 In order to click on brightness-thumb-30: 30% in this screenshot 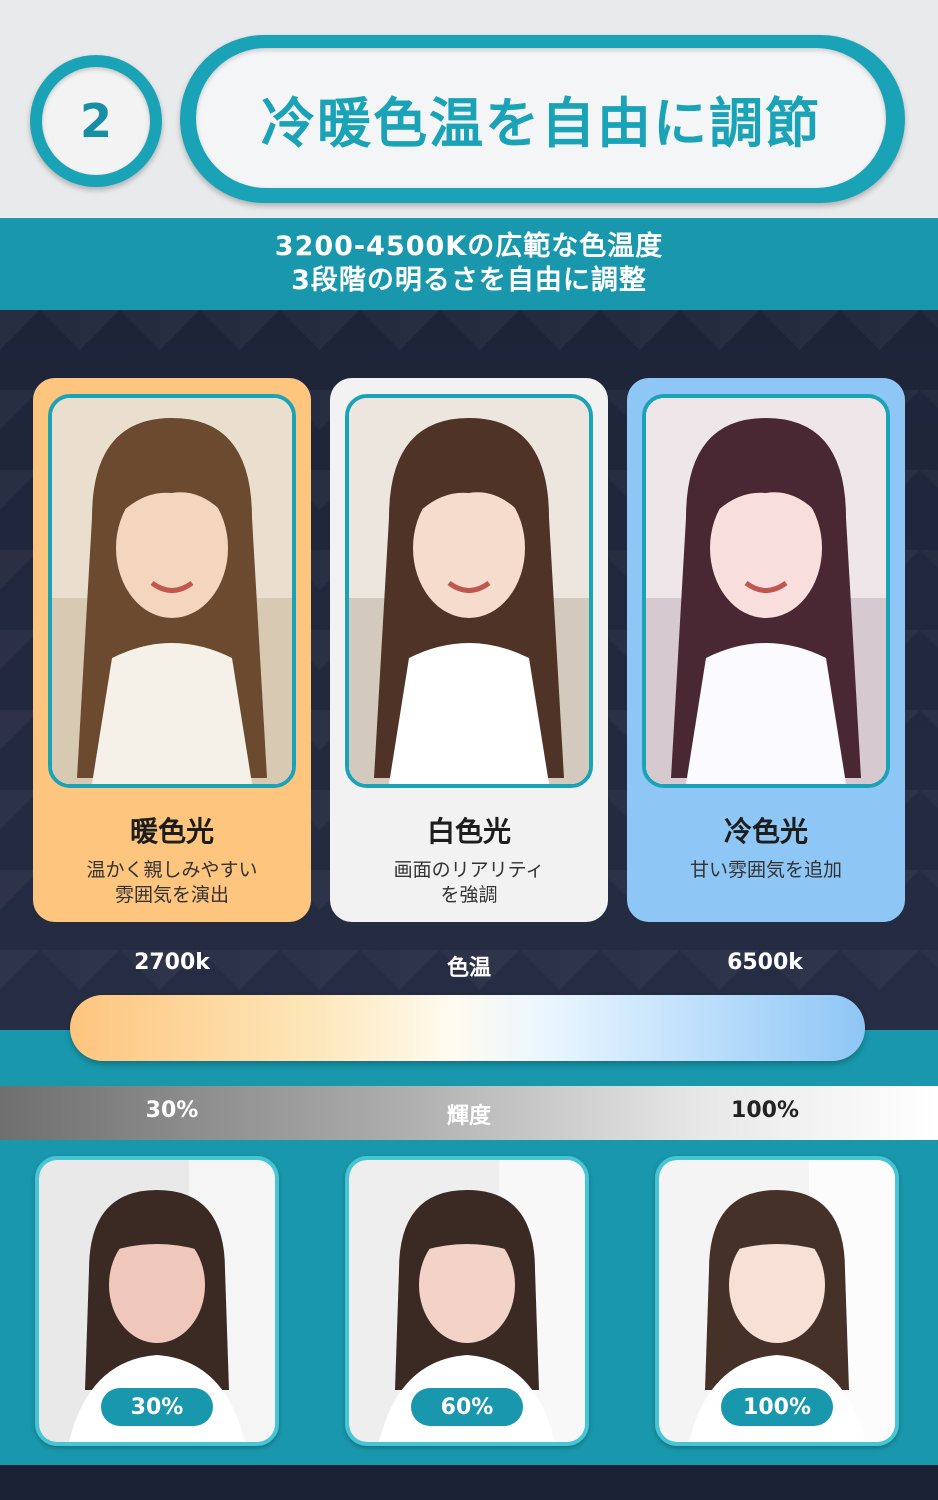, I will do `click(157, 1301)`.